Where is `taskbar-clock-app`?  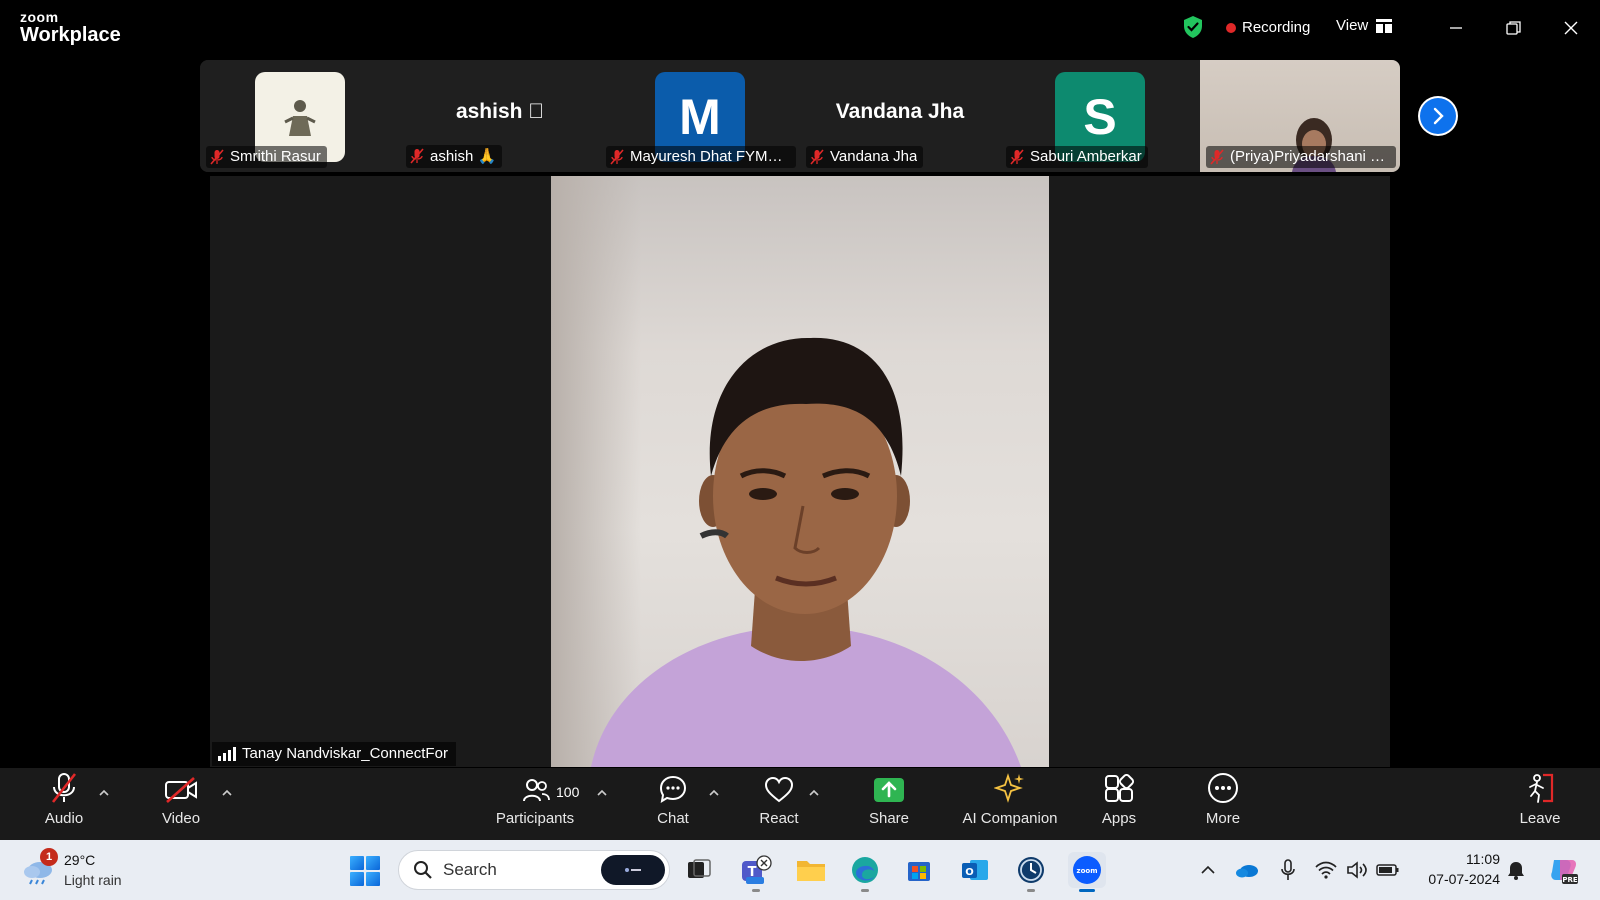
taskbar-clock-app is located at coordinates (1031, 872).